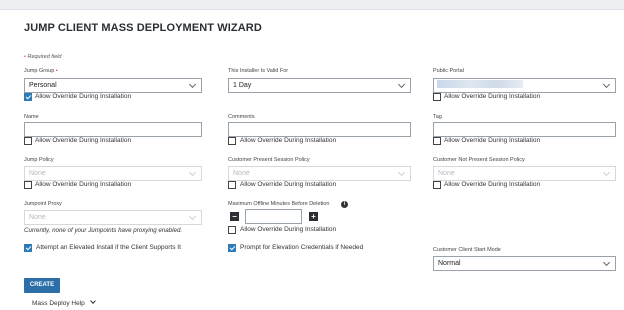 The image size is (624, 310). What do you see at coordinates (446, 173) in the screenshot?
I see `not-present-policy-value: None` at bounding box center [446, 173].